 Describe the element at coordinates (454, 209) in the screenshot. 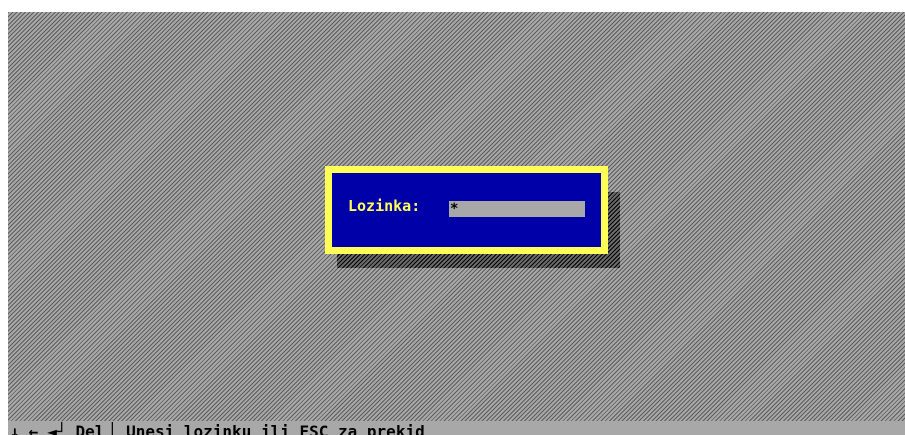

I see `password-value: *` at that location.